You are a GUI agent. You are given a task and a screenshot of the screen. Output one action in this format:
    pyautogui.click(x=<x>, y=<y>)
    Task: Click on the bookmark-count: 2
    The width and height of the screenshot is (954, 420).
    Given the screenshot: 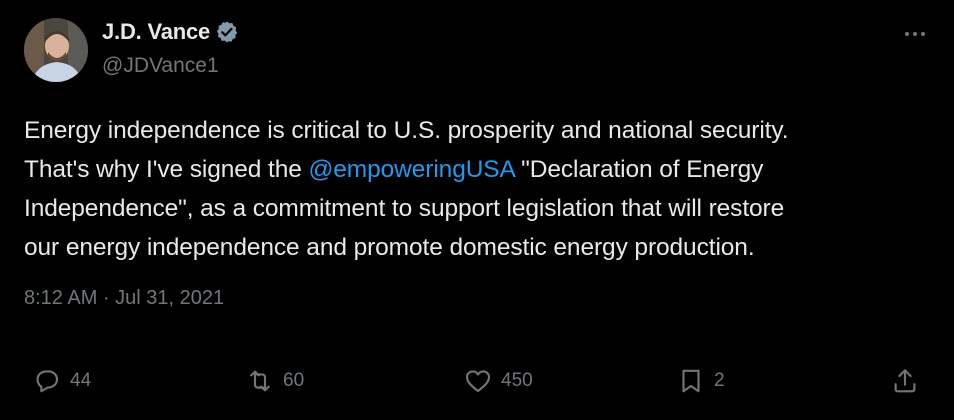 What is the action you would take?
    pyautogui.click(x=719, y=380)
    